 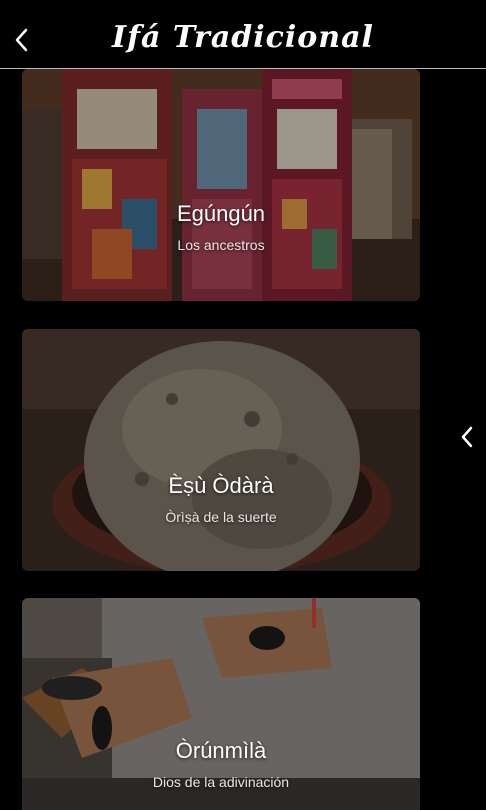 I want to click on side-drawer-toggle, so click(x=467, y=437).